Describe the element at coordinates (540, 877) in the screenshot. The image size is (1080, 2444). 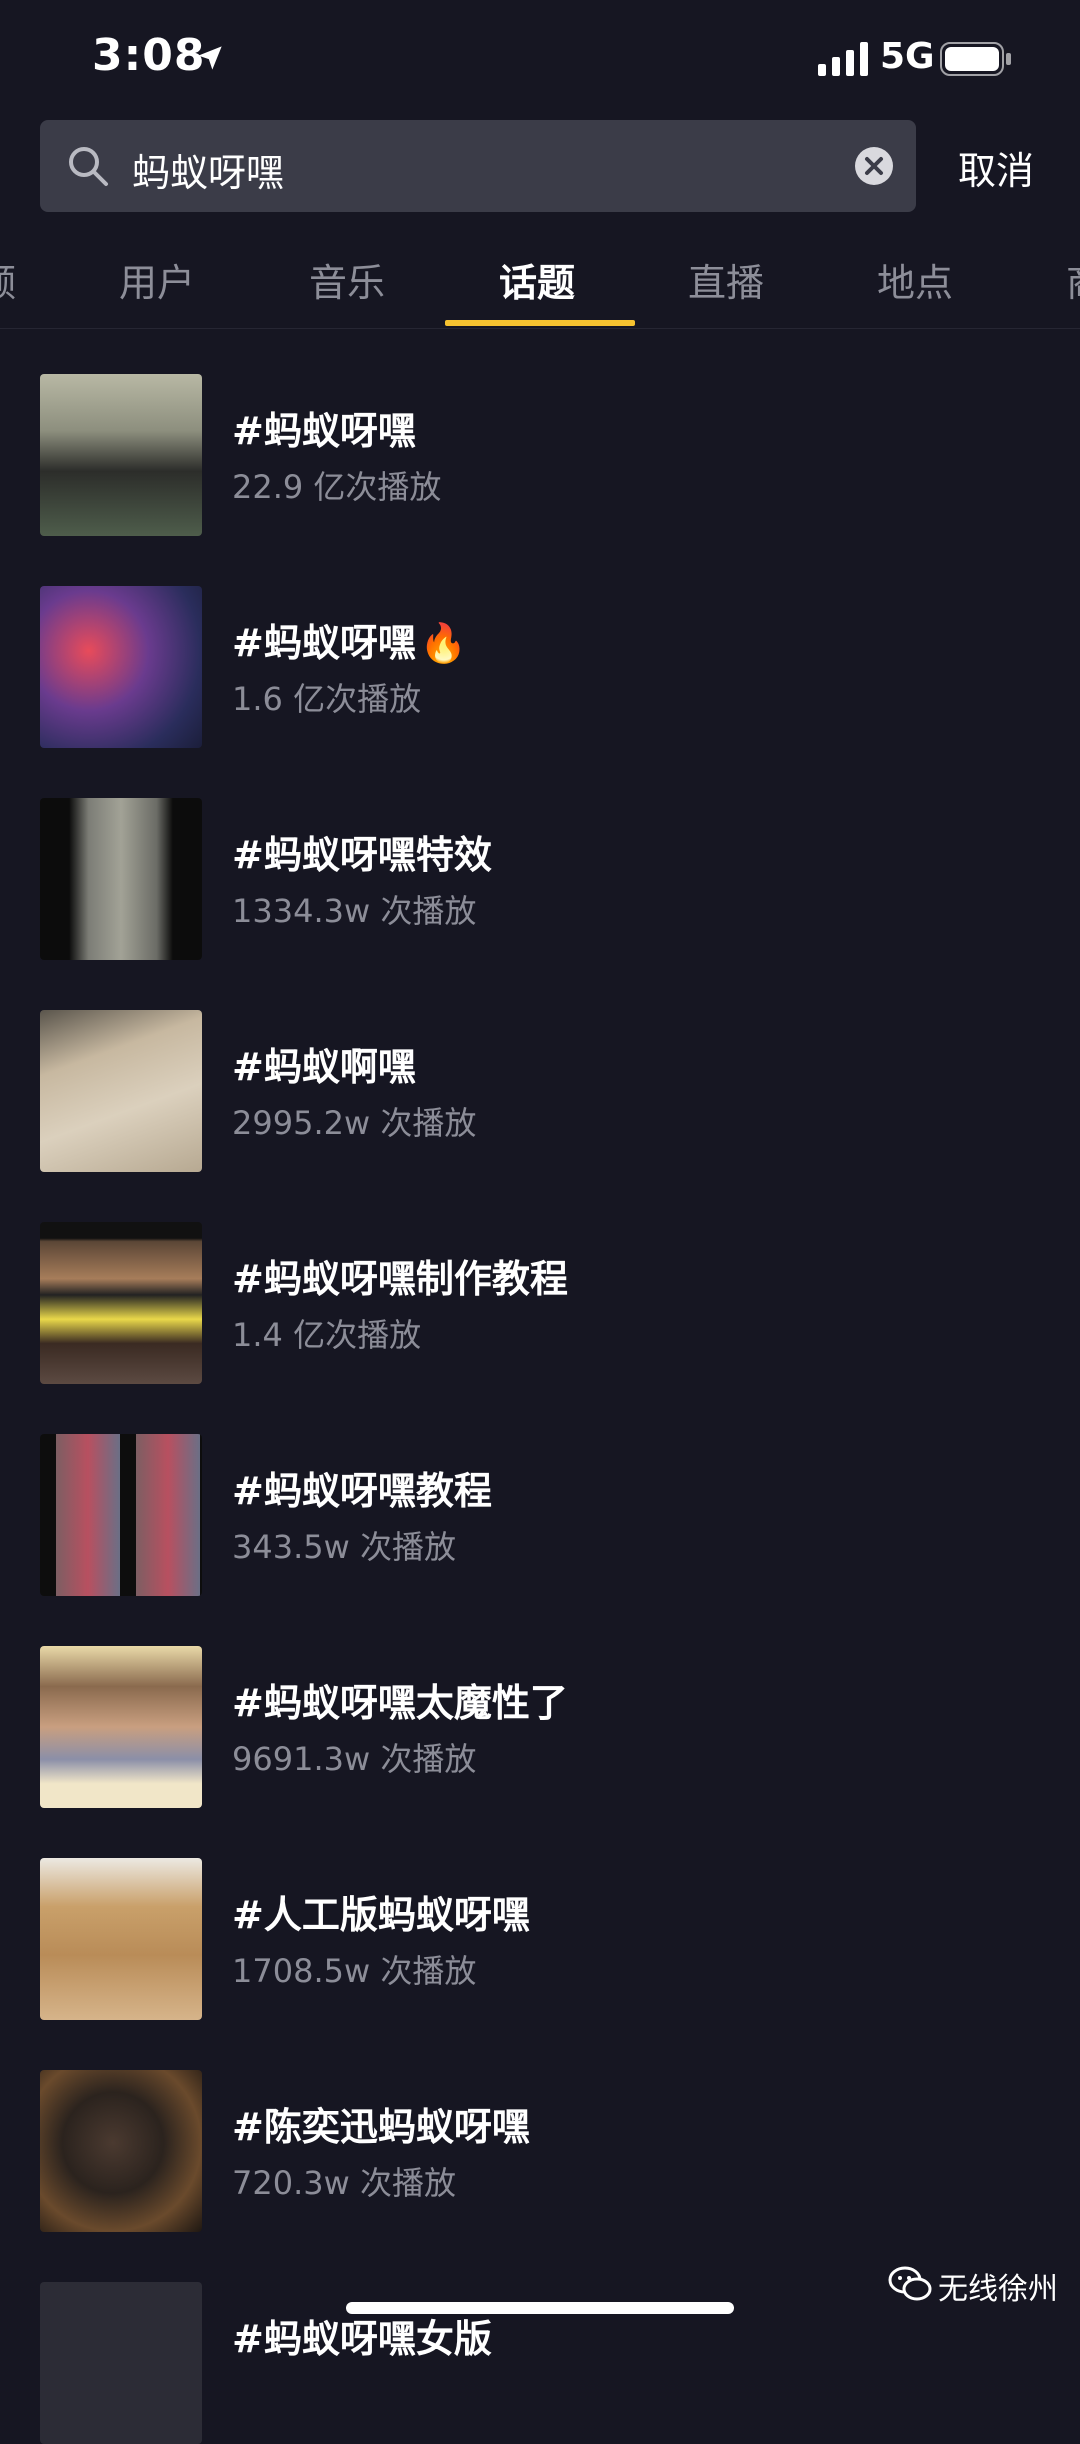
I see `list-item: #蚂蚁呀嘿特效 1334.3w 次播放` at that location.